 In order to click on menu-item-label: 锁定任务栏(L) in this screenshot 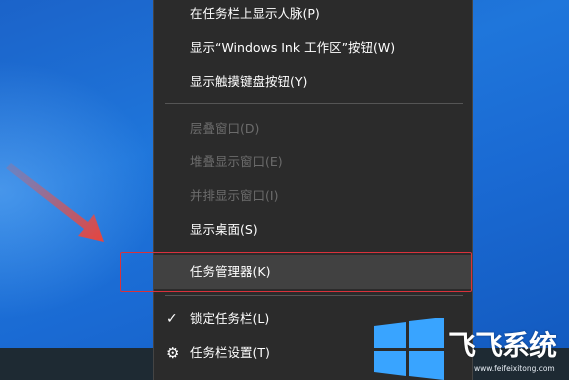, I will do `click(230, 318)`.